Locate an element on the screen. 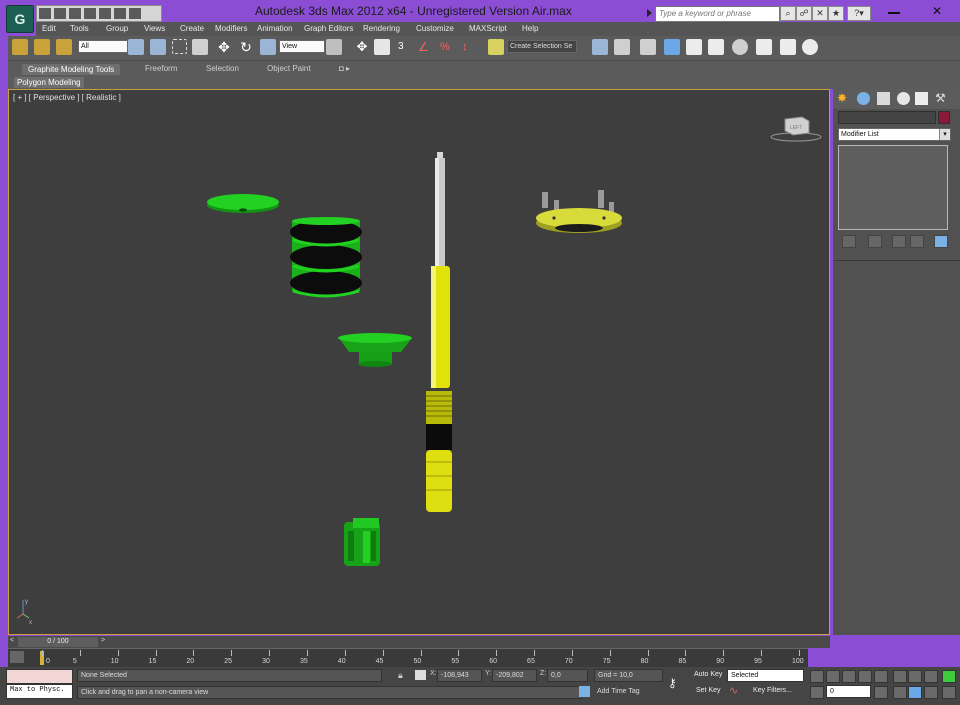  angle-snap-icon: ∠ is located at coordinates (426, 47).